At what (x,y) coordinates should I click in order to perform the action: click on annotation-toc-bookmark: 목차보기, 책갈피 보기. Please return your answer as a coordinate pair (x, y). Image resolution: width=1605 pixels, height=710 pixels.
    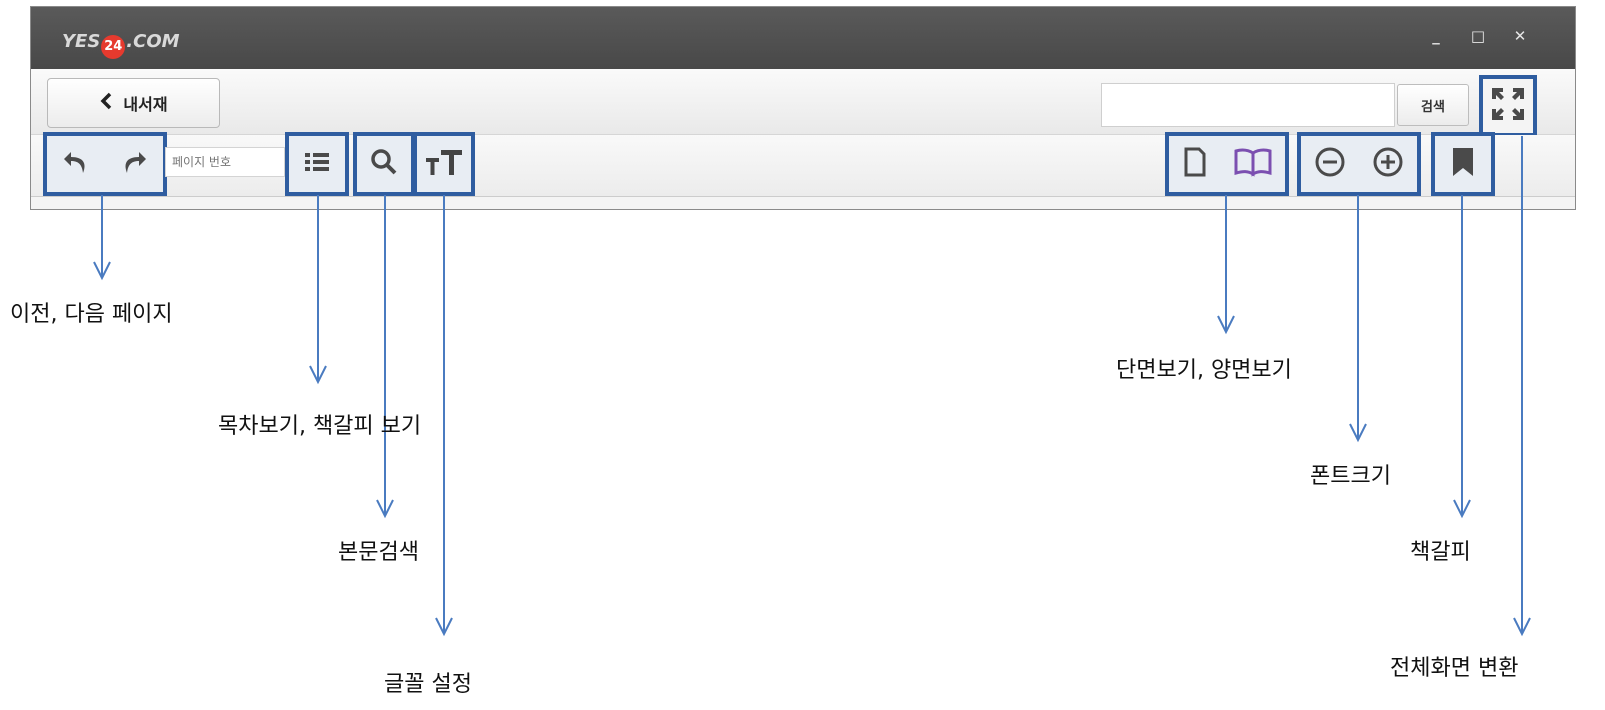
    Looking at the image, I should click on (320, 426).